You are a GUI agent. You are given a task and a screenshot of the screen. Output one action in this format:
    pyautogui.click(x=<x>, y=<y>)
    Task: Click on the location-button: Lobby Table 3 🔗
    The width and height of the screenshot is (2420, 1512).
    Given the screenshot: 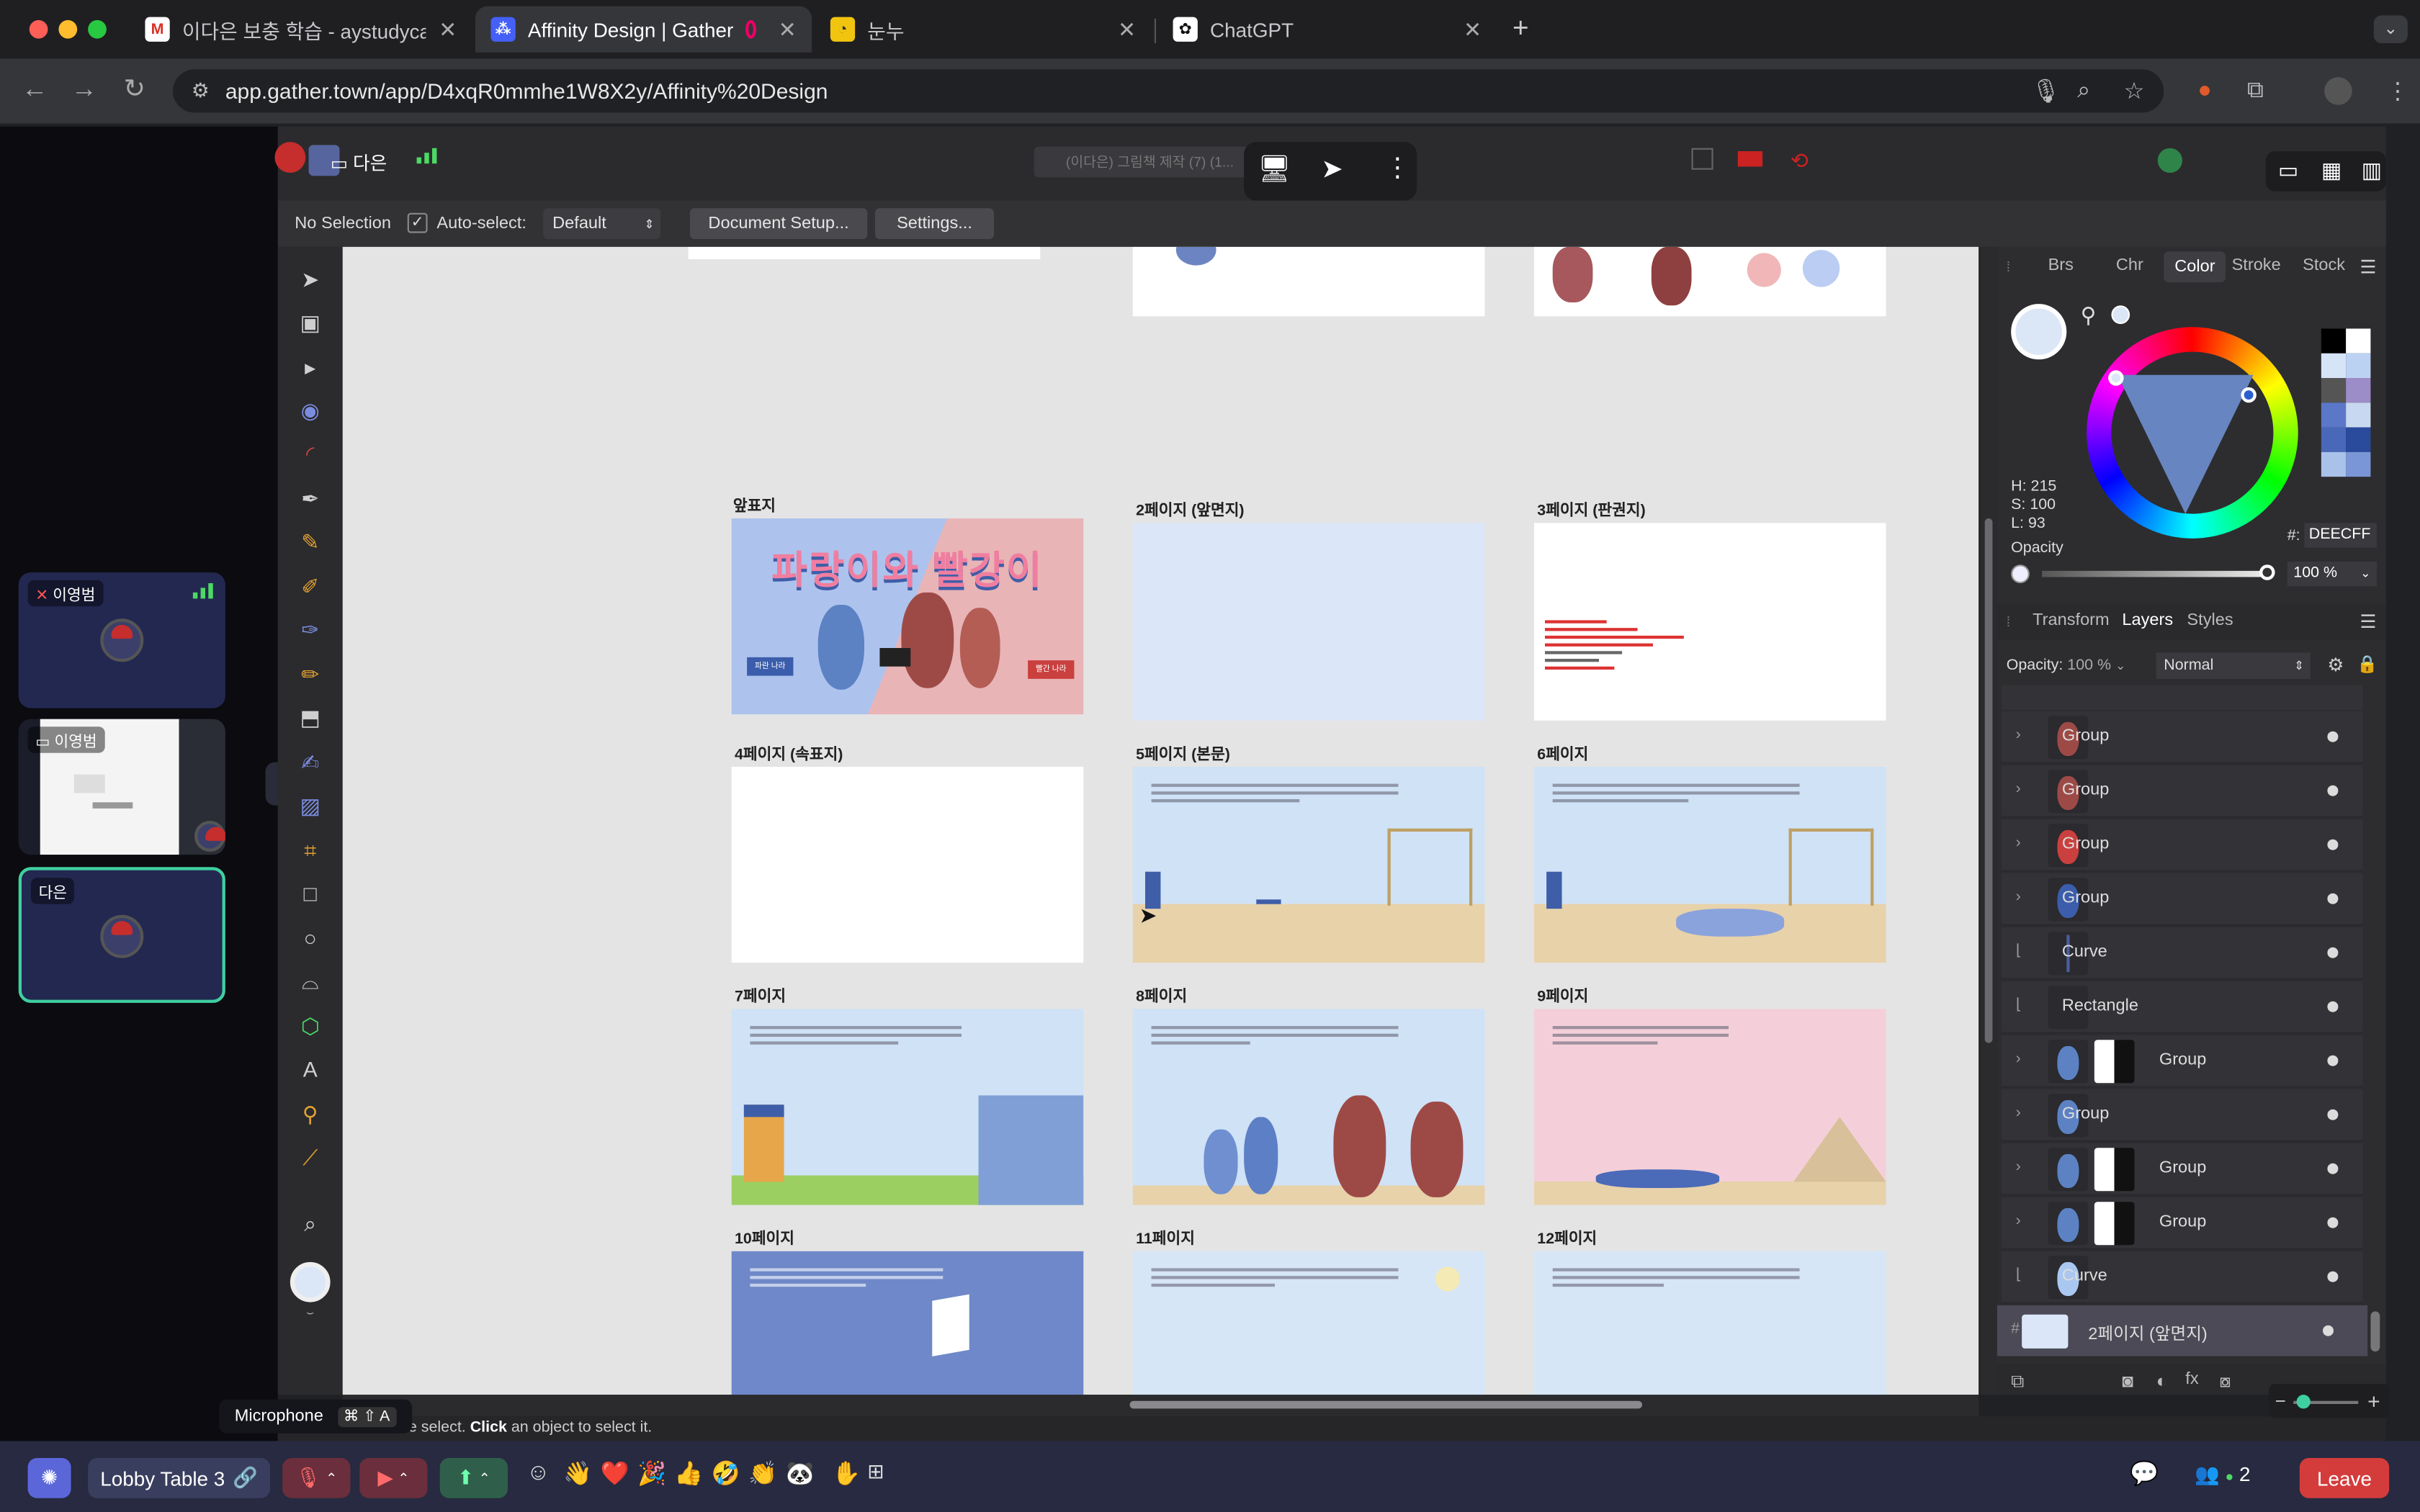 What is the action you would take?
    pyautogui.click(x=179, y=1477)
    